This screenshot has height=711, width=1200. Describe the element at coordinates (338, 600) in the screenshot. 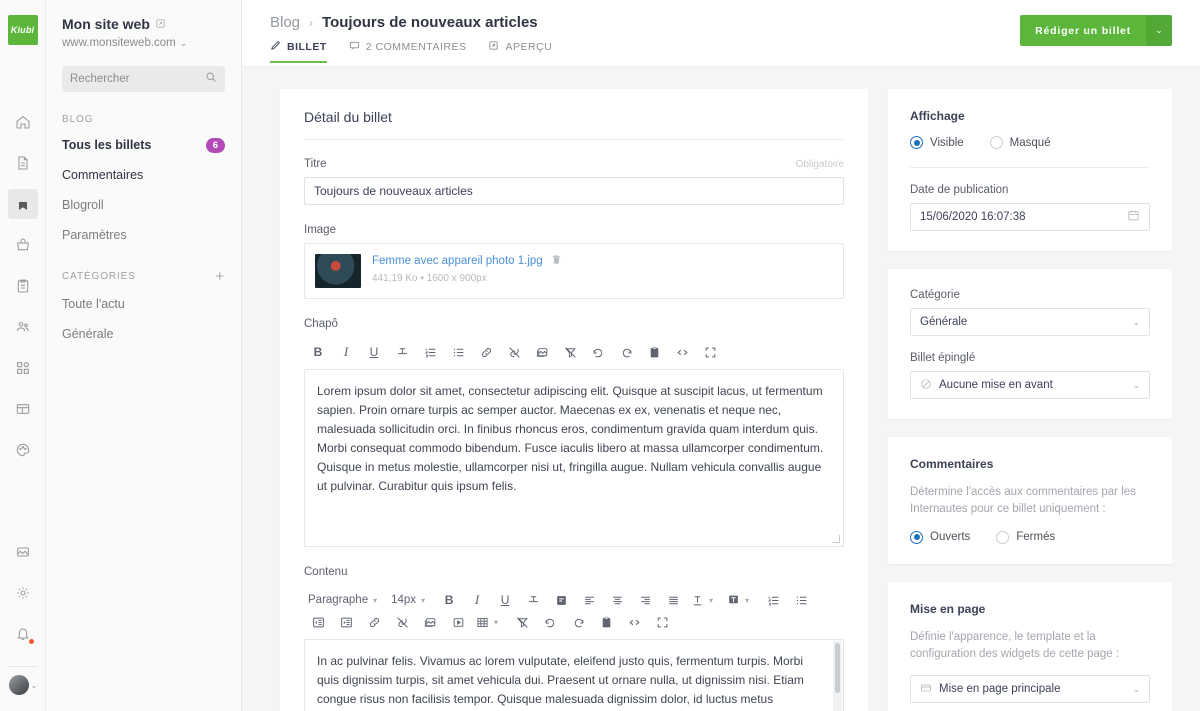

I see `paragraph-format-value: Paragraphe` at that location.